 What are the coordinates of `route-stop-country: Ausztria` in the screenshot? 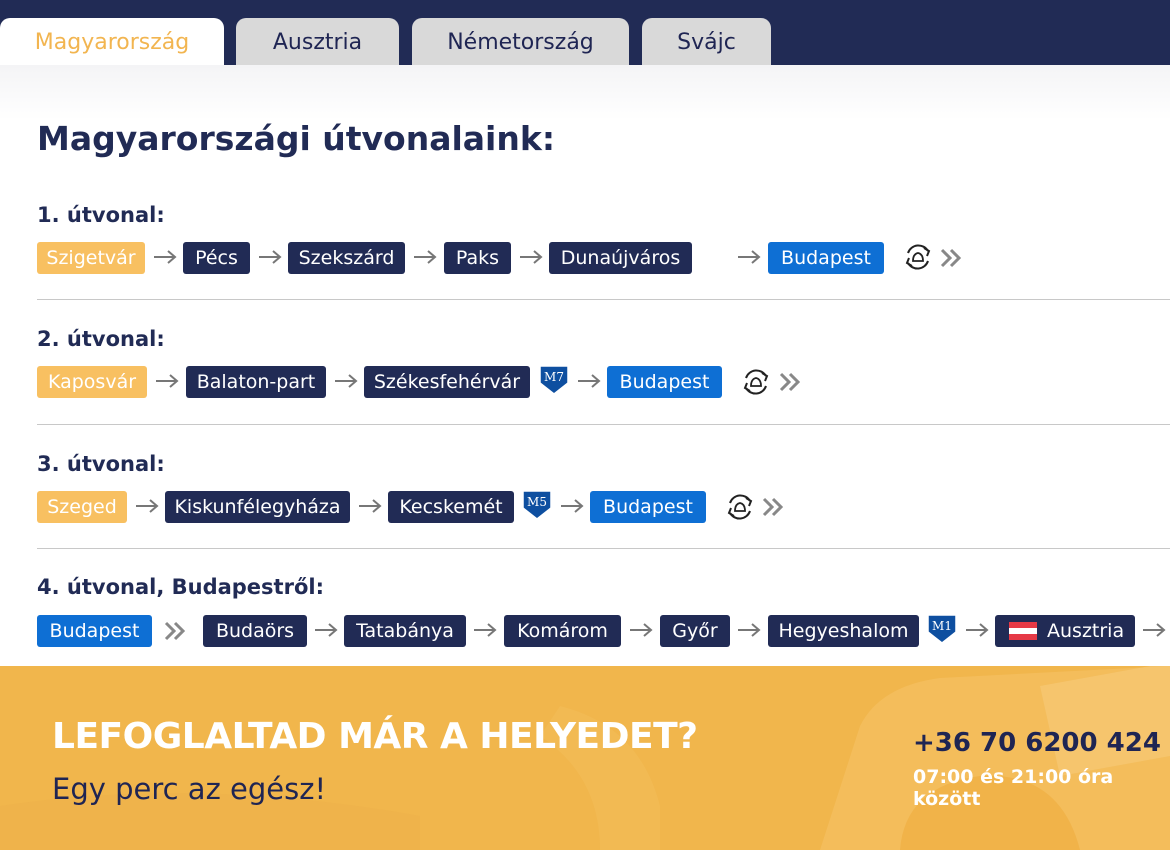 It's located at (1065, 631).